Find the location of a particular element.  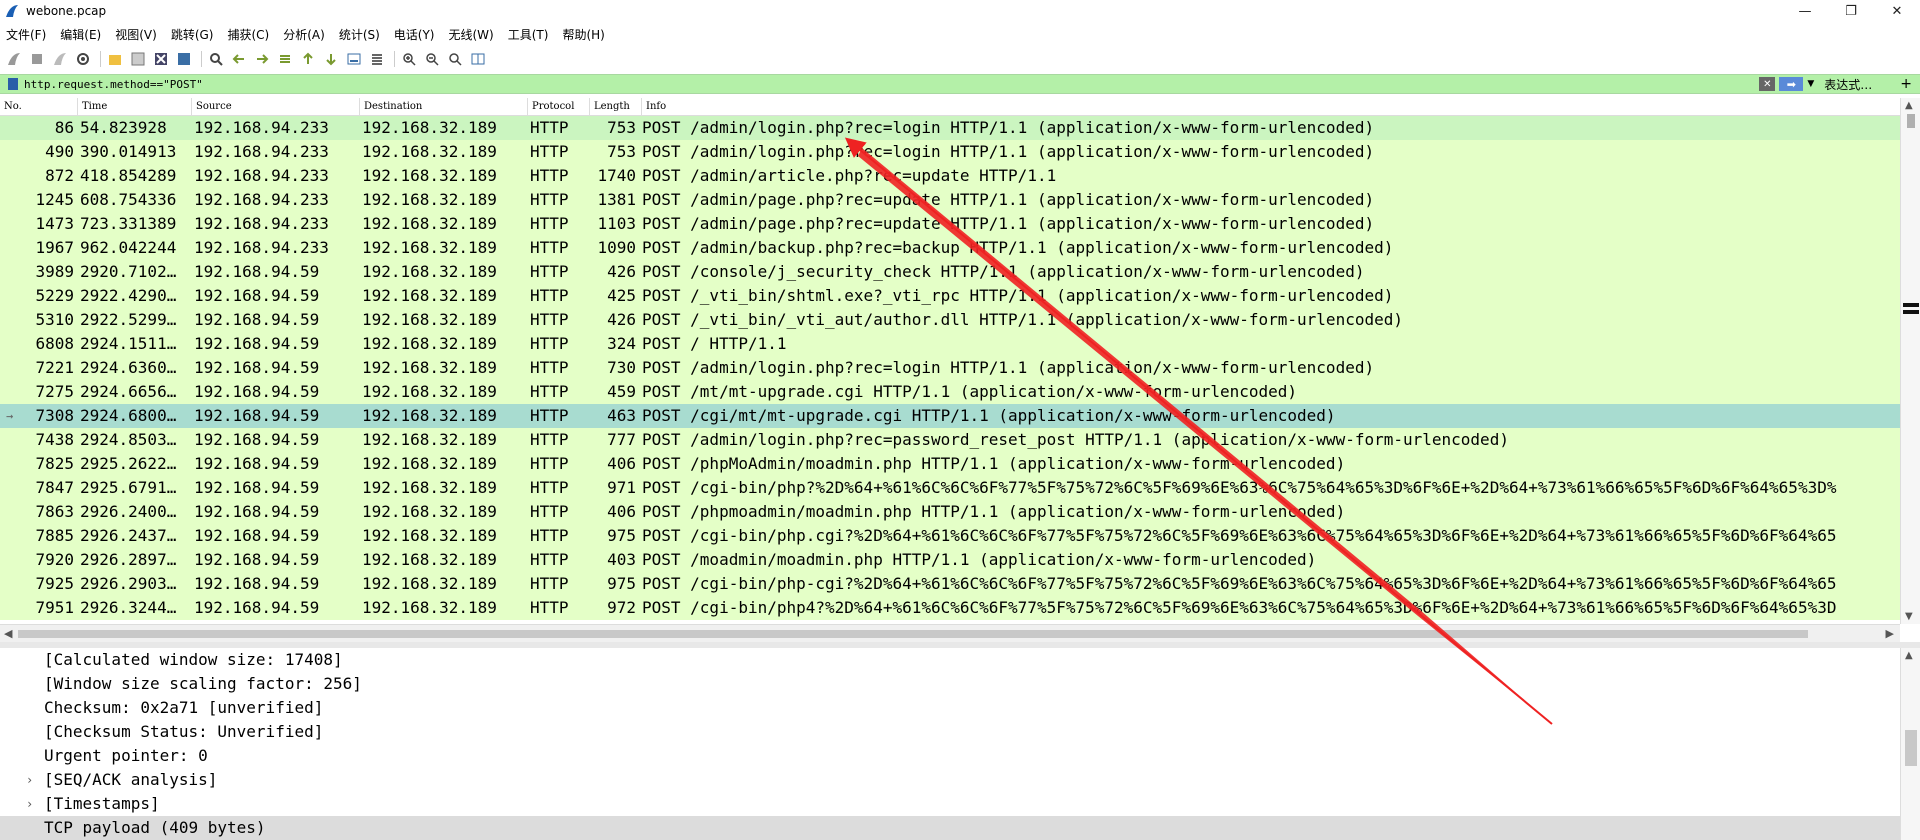

zoom-reset-icon is located at coordinates (455, 59).